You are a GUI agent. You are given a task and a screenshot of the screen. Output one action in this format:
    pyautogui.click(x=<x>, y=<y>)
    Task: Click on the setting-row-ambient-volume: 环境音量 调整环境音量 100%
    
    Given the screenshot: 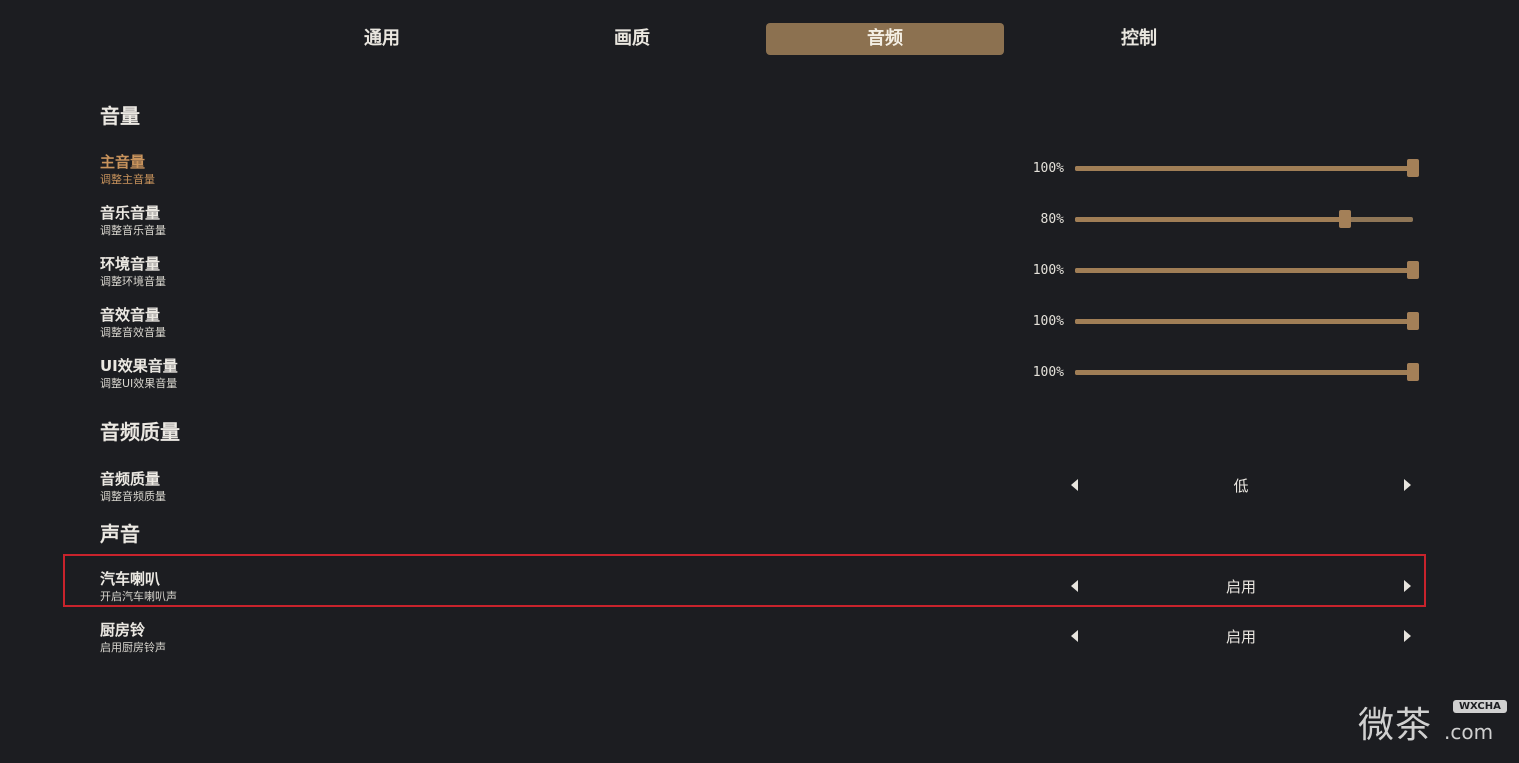 What is the action you would take?
    pyautogui.click(x=759, y=275)
    